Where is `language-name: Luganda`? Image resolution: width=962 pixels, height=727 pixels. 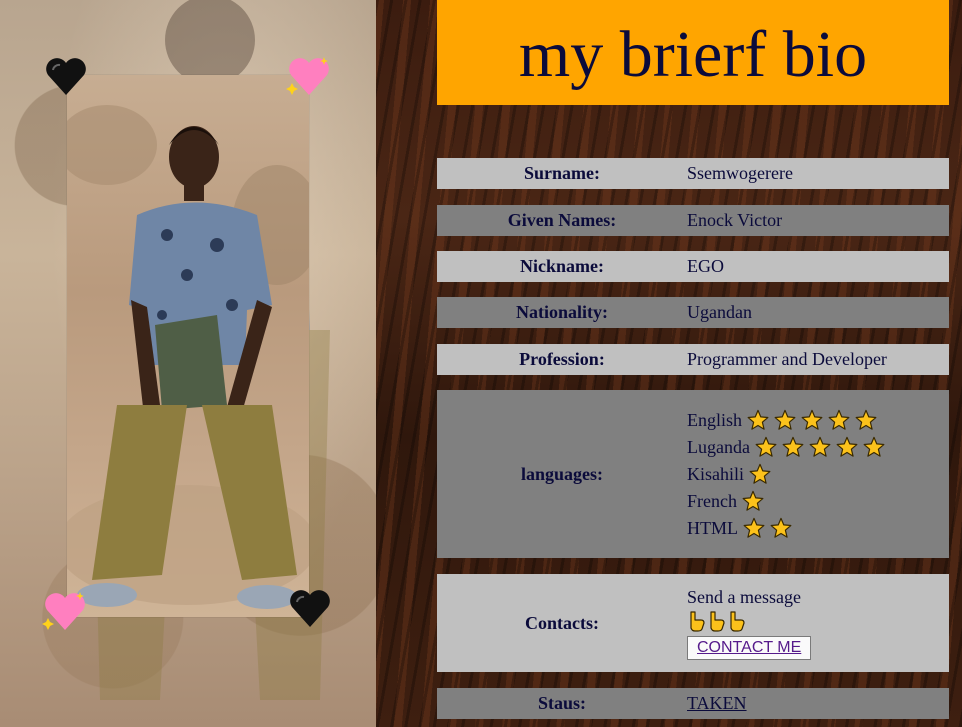
language-name: Luganda is located at coordinates (718, 446).